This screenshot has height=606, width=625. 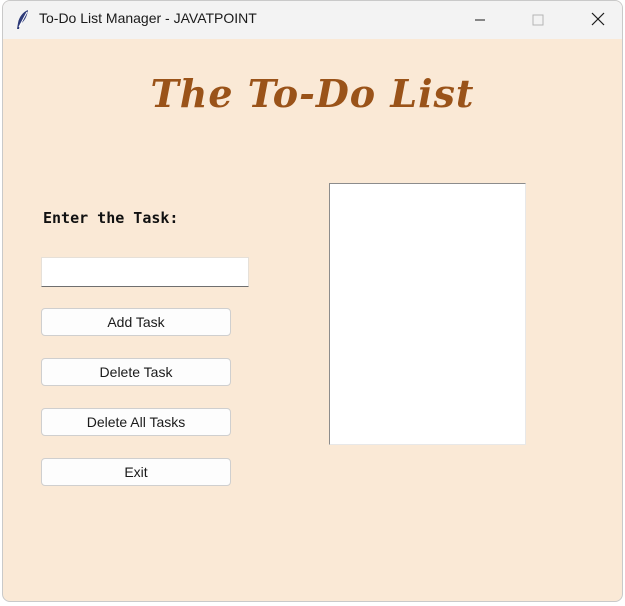 I want to click on maximize-icon, so click(x=538, y=20).